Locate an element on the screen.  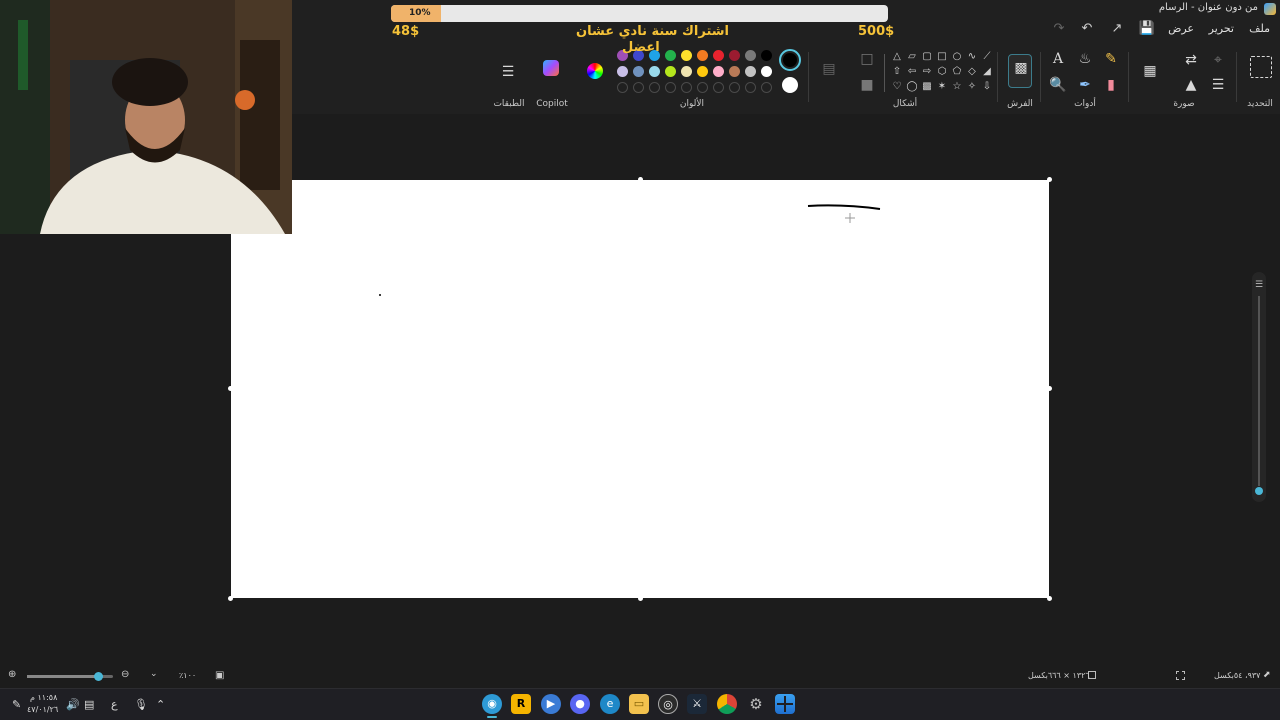
redo-icon: ↷ is located at coordinates (1059, 29).